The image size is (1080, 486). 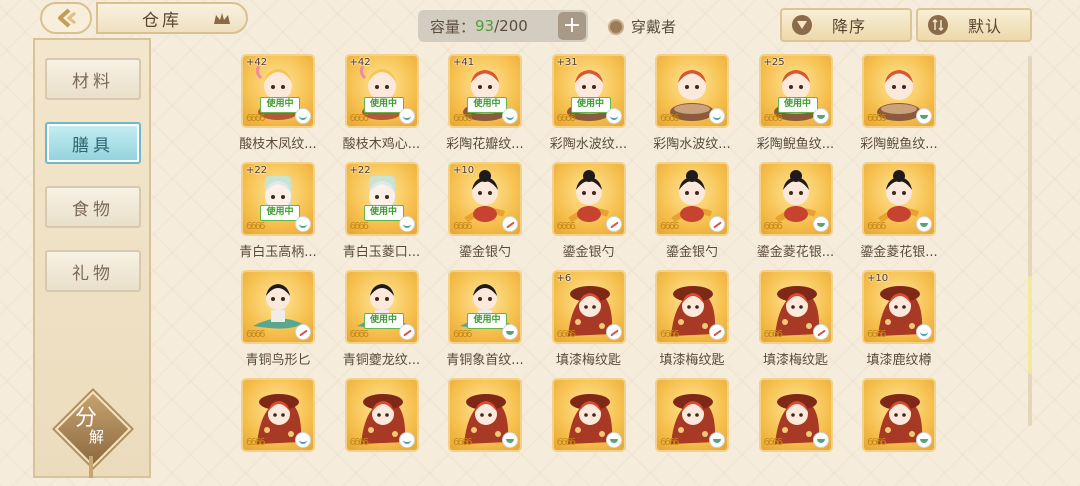 What do you see at coordinates (453, 26) in the screenshot?
I see `capacity-label: 容量：` at bounding box center [453, 26].